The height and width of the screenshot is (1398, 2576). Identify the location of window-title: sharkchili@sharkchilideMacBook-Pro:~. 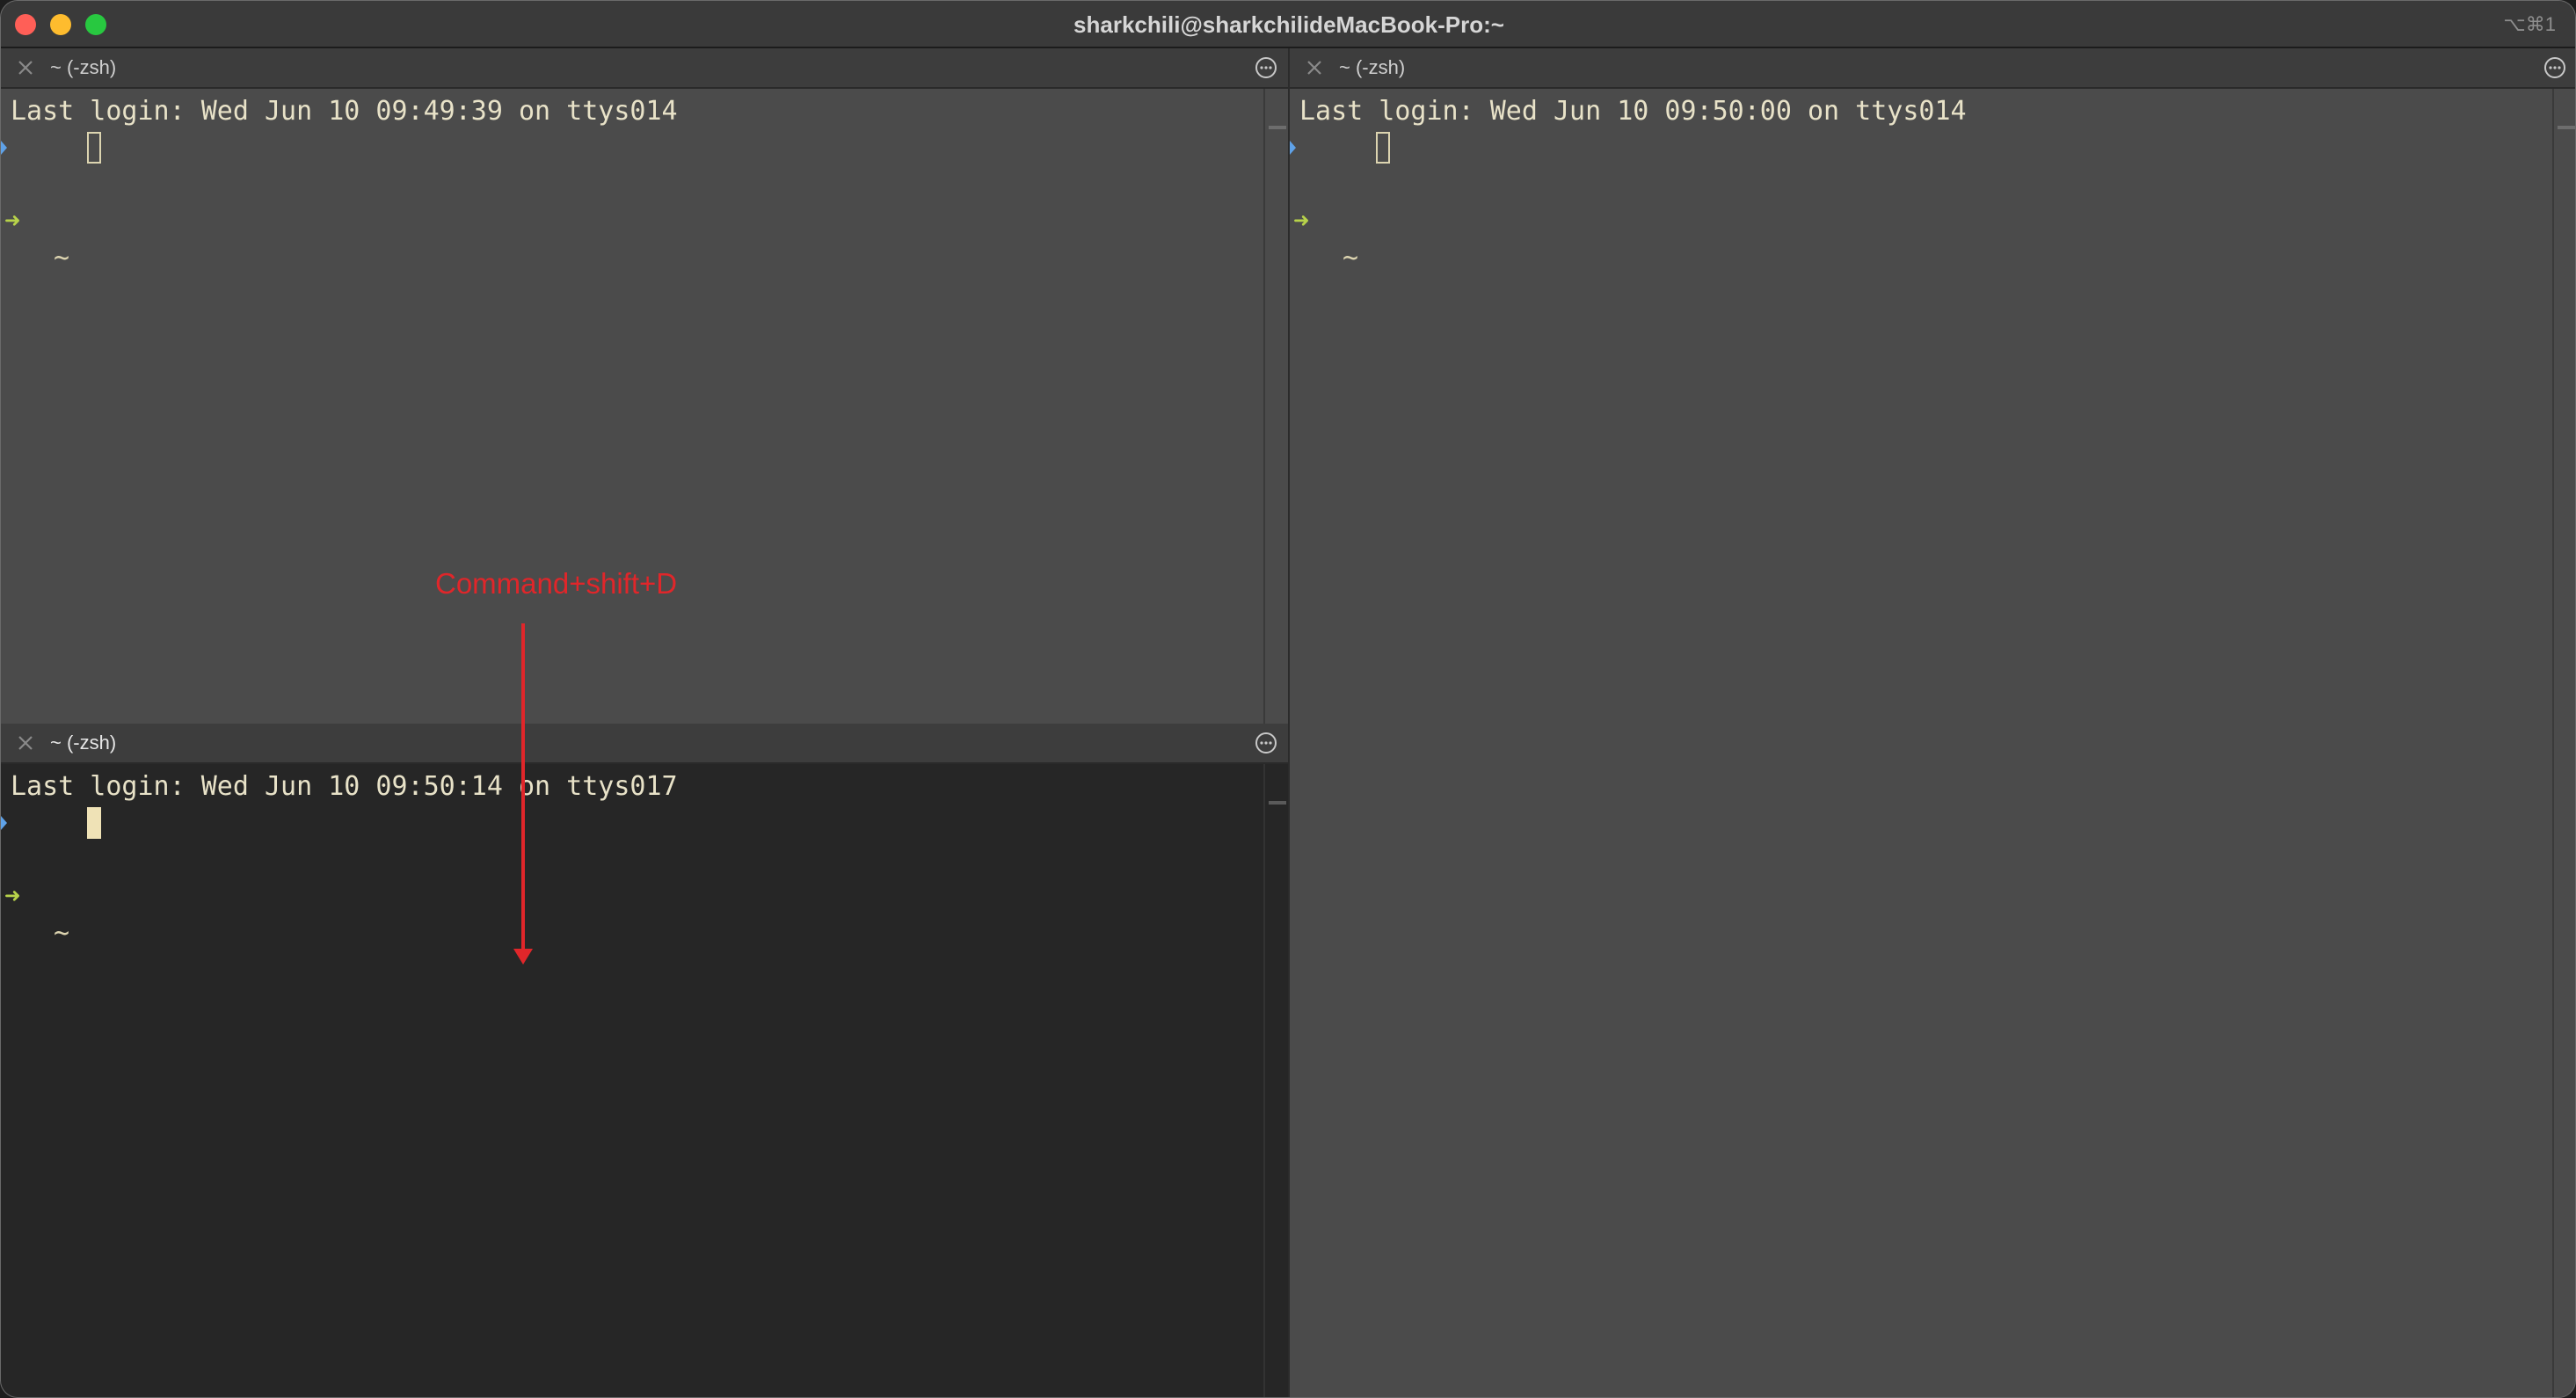
(1288, 25).